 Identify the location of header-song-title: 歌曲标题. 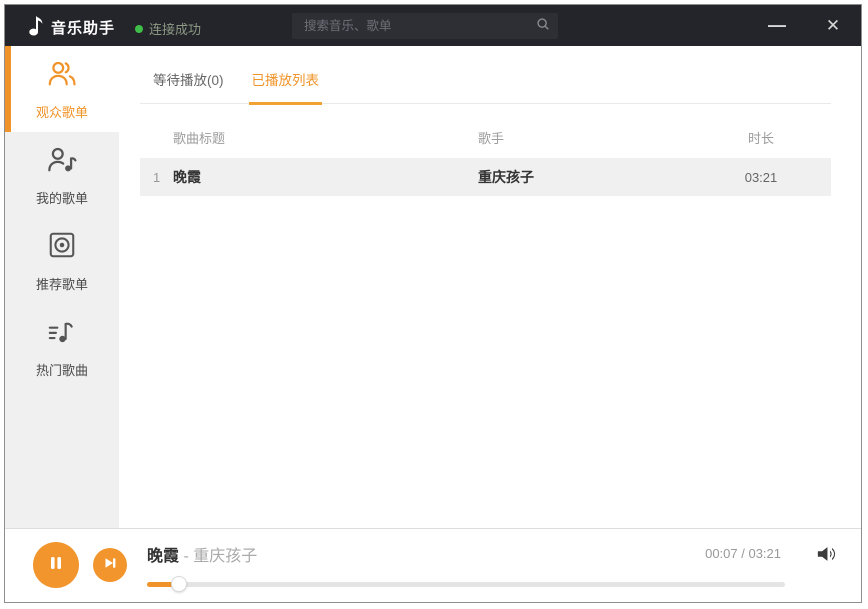
(199, 138).